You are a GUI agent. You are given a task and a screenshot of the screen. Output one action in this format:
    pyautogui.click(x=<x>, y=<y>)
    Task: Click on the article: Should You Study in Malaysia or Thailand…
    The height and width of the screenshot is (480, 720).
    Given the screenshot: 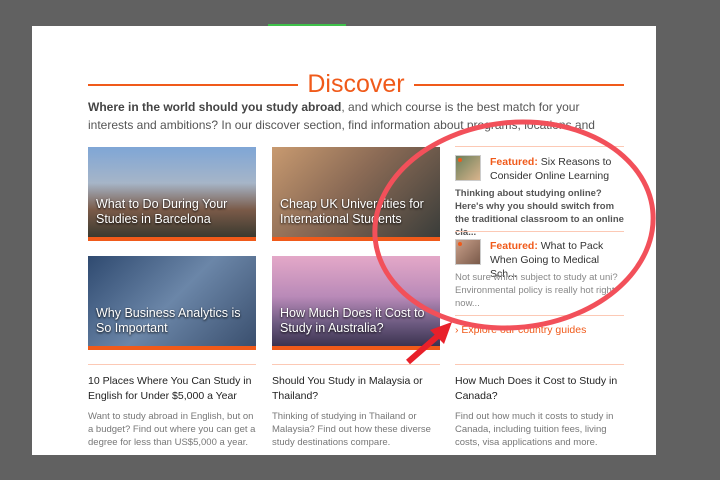 What is the action you would take?
    pyautogui.click(x=356, y=411)
    